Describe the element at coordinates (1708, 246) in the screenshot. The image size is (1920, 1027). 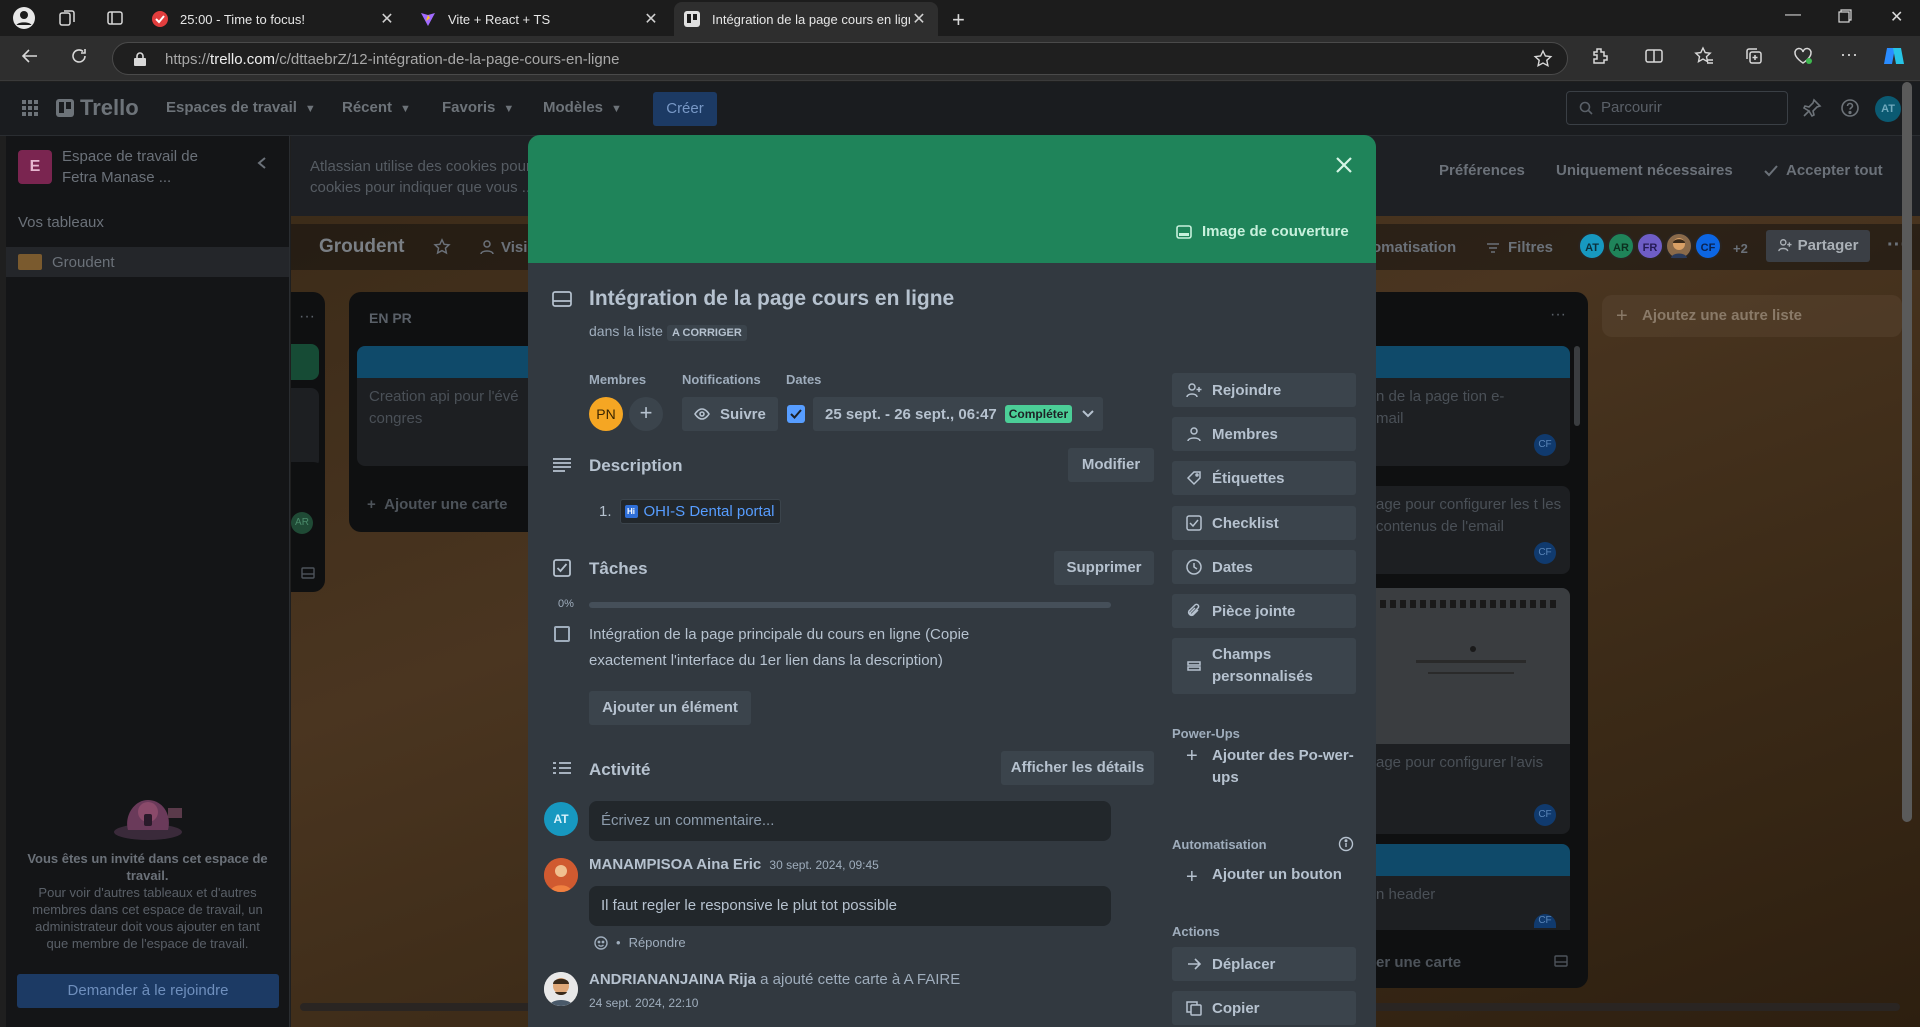
I see `board-member-avatar: CF` at that location.